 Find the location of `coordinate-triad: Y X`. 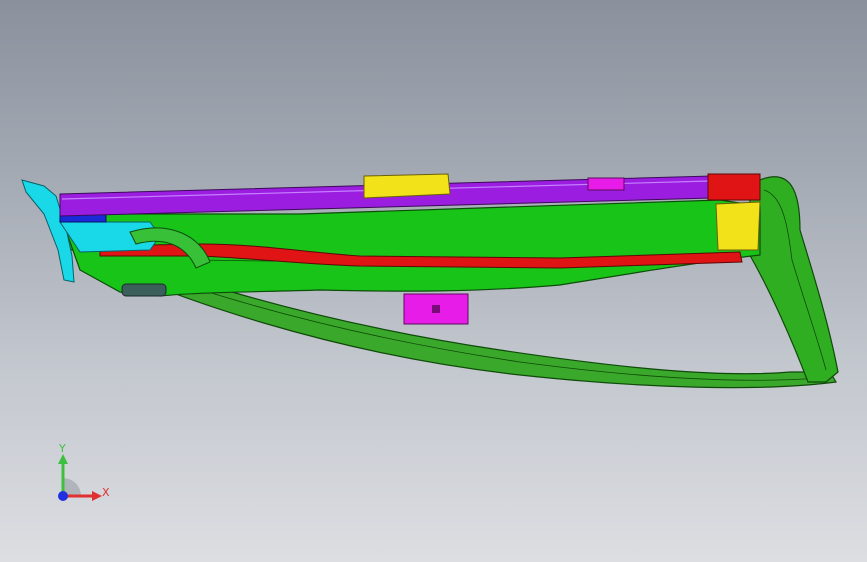

coordinate-triad: Y X is located at coordinates (83, 475).